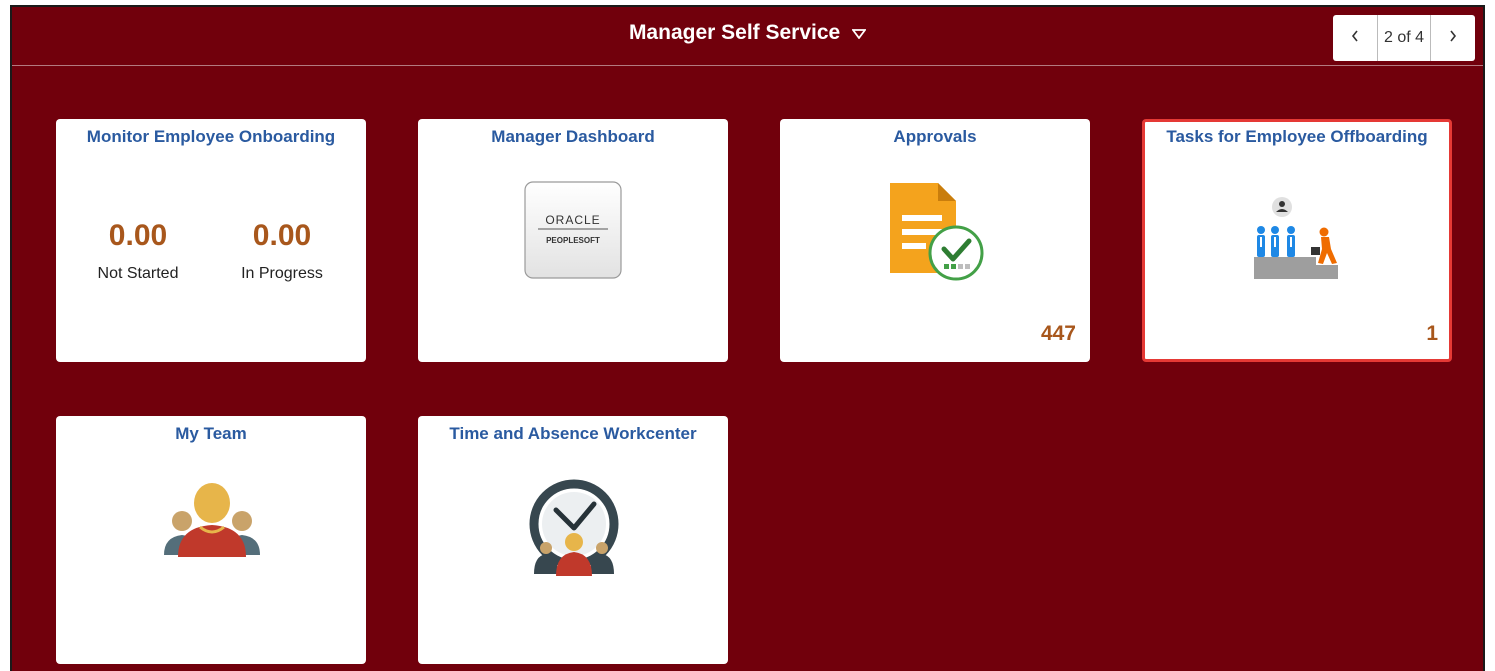 The height and width of the screenshot is (671, 1495). What do you see at coordinates (1297, 136) in the screenshot?
I see `tile-title: Tasks for Employee Offboarding` at bounding box center [1297, 136].